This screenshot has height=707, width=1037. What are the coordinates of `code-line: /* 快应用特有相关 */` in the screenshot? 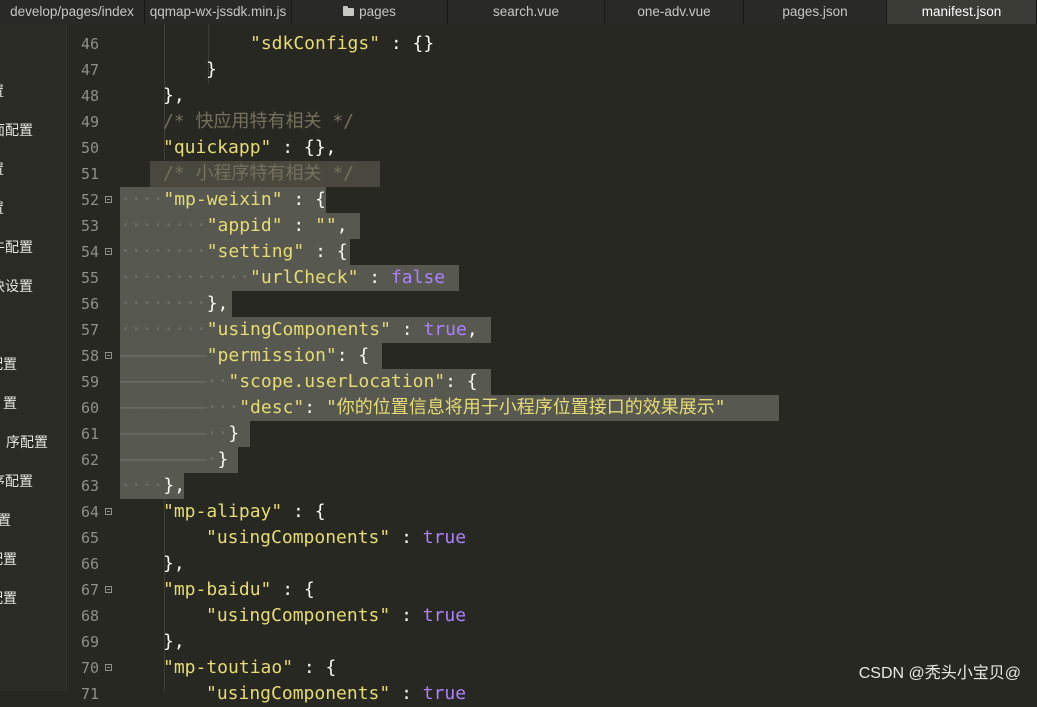 It's located at (259, 121).